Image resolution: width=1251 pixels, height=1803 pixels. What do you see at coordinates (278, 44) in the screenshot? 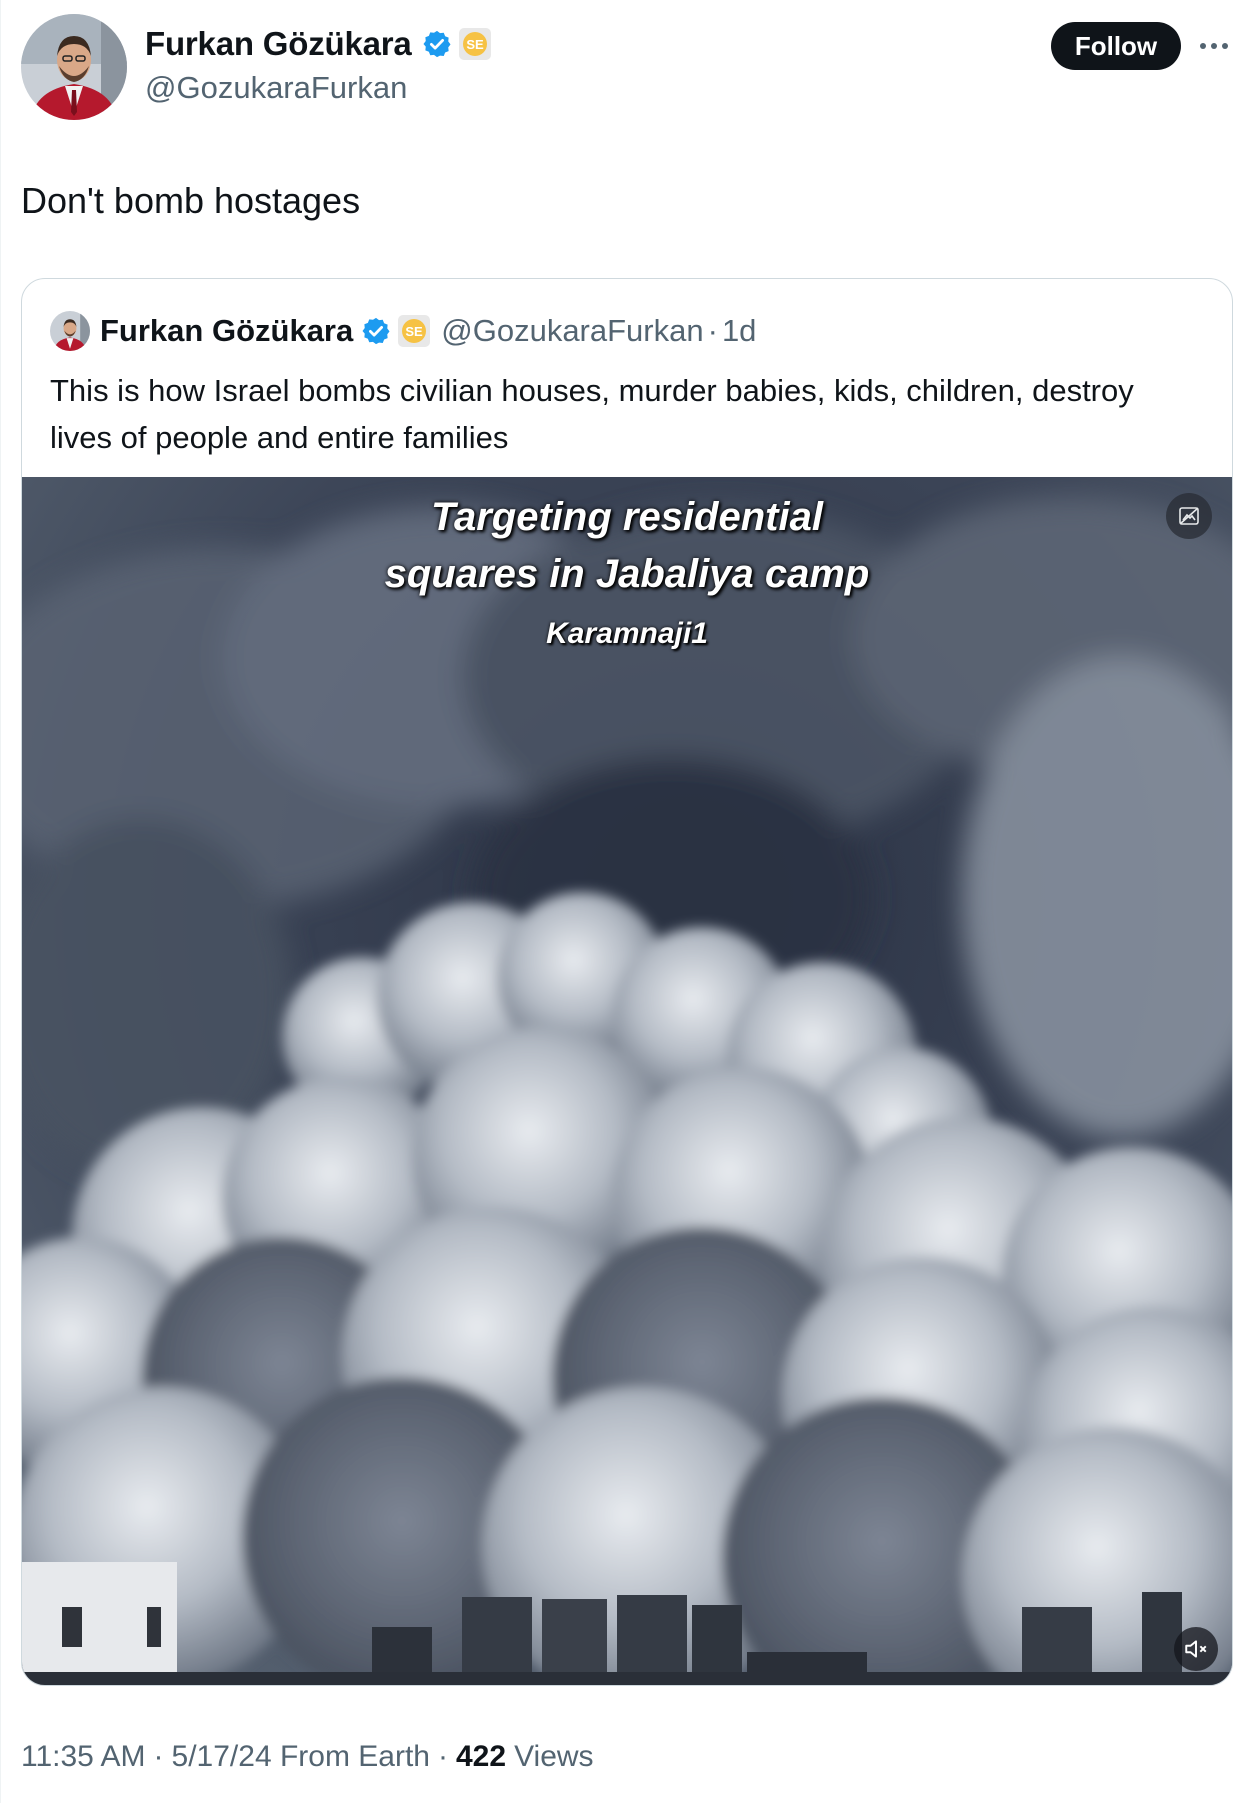
I see `author-display-name: Furkan Gözükara` at bounding box center [278, 44].